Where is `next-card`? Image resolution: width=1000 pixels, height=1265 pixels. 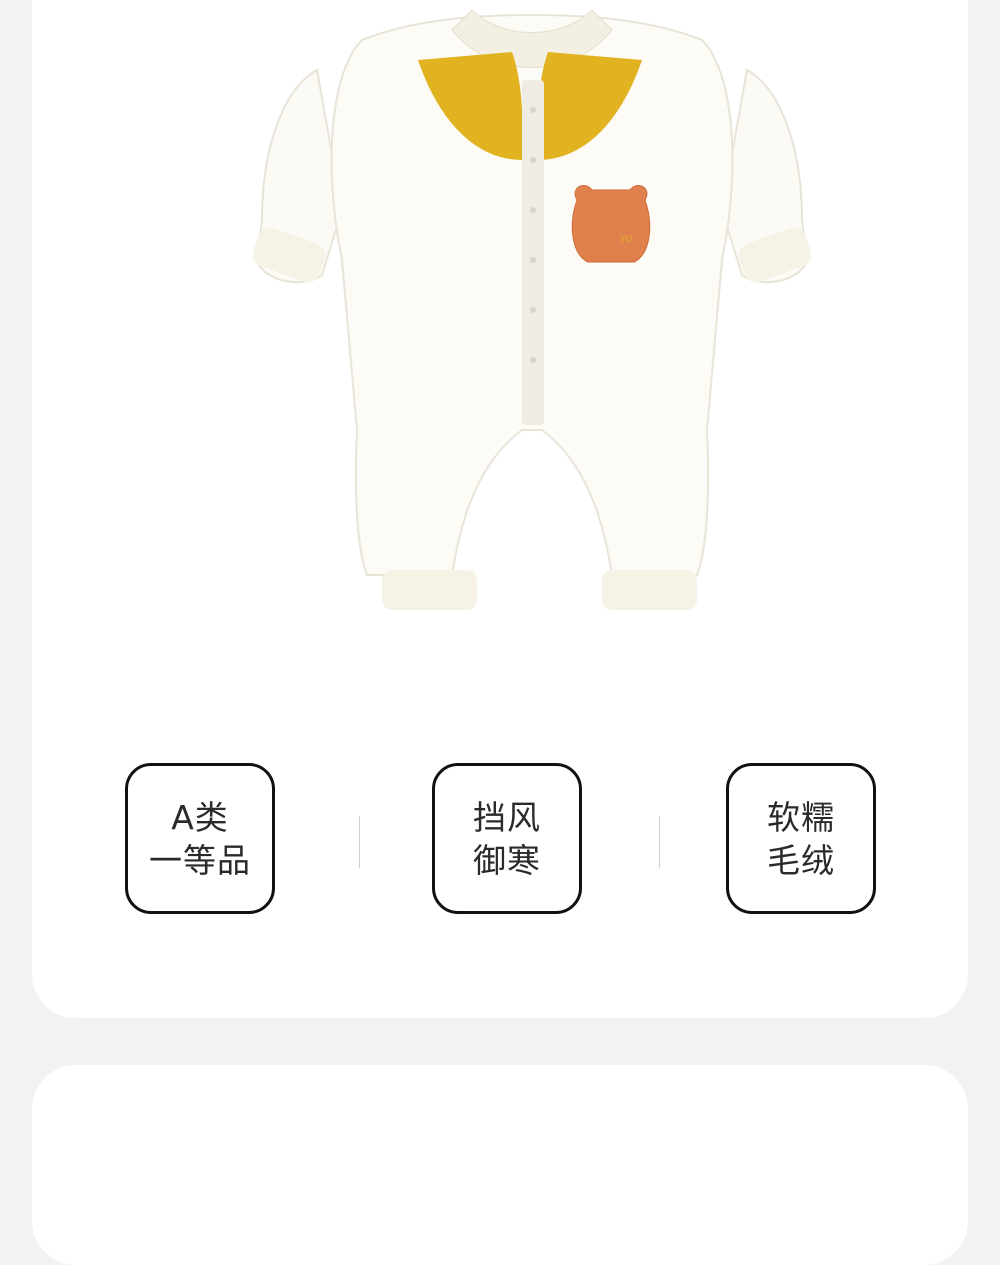 next-card is located at coordinates (500, 1165).